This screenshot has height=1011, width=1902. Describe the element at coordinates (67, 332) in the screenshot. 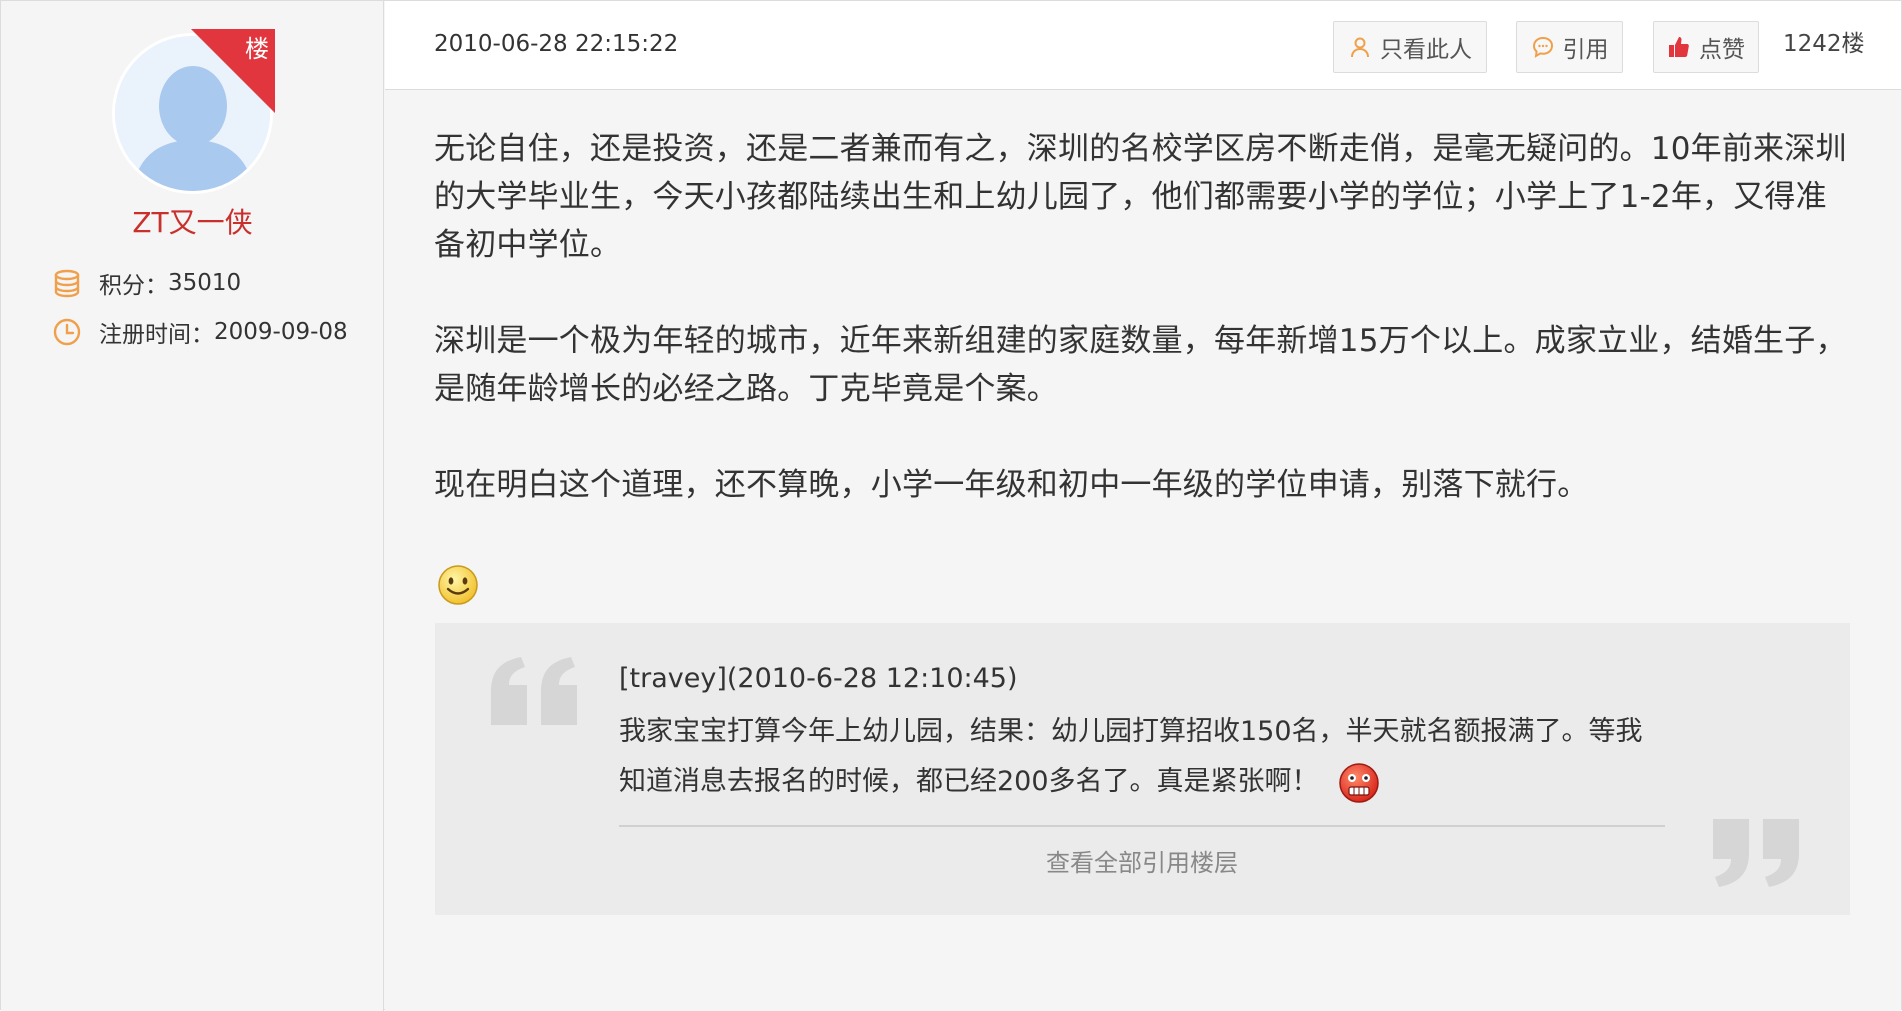

I see `clock-icon` at that location.